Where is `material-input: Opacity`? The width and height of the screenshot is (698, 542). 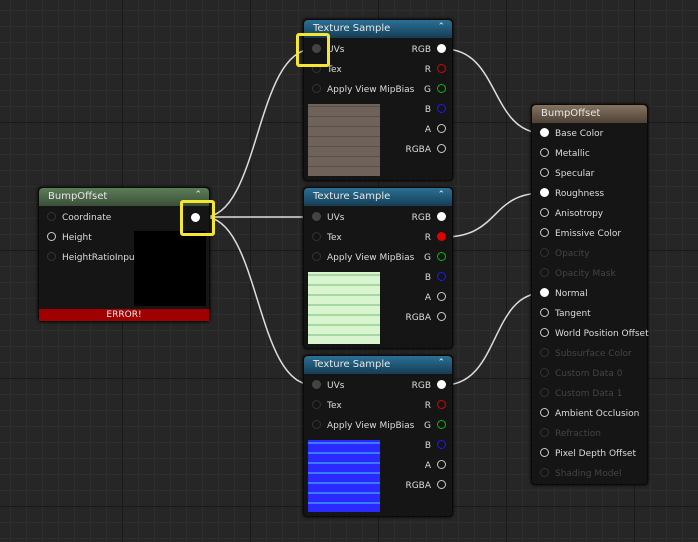
material-input: Opacity is located at coordinates (562, 254).